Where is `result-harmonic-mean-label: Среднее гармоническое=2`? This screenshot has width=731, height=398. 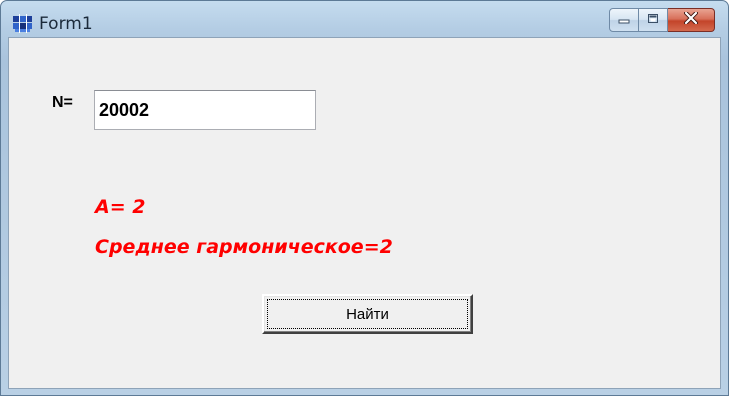 result-harmonic-mean-label: Среднее гармоническое=2 is located at coordinates (244, 247).